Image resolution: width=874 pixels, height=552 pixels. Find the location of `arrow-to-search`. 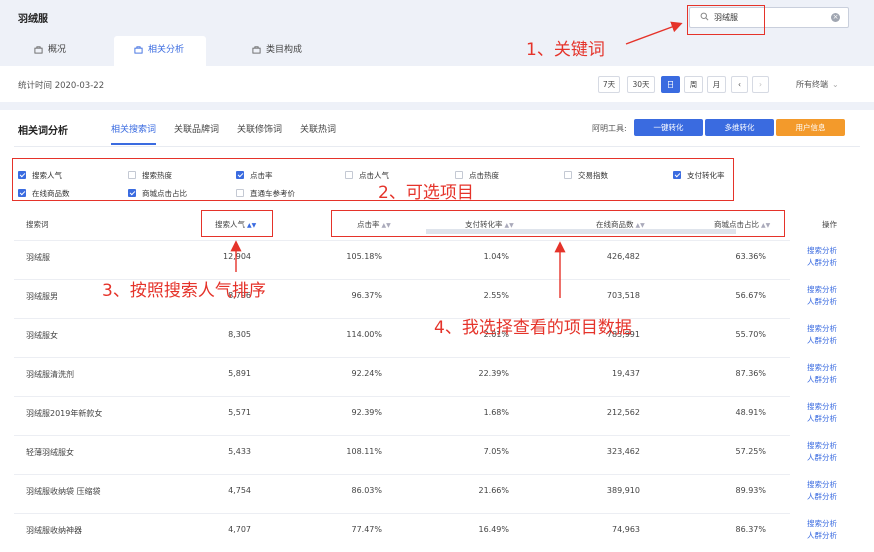

arrow-to-search is located at coordinates (654, 33).